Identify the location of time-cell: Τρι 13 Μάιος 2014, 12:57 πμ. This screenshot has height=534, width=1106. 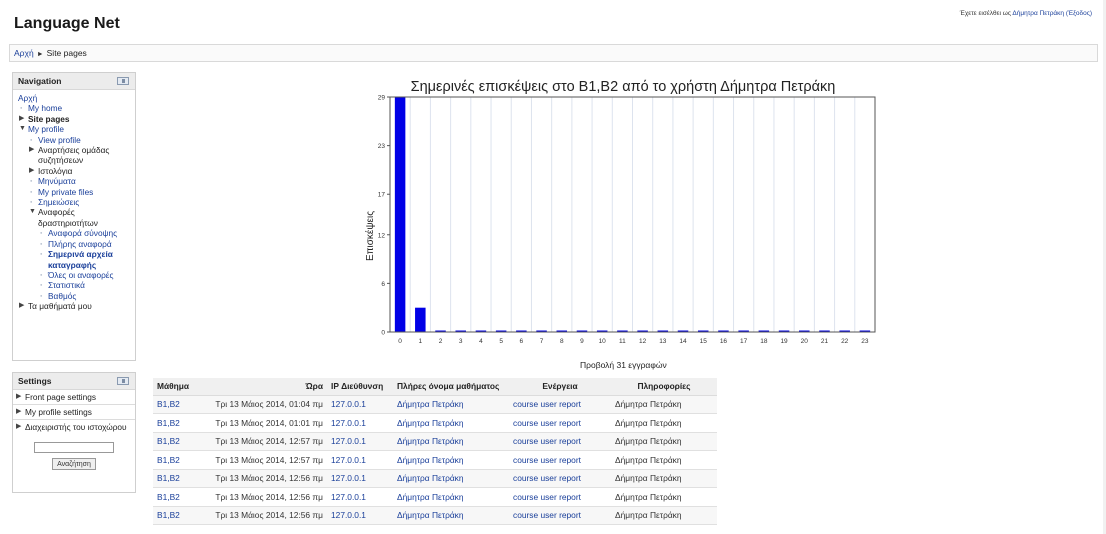
(261, 460).